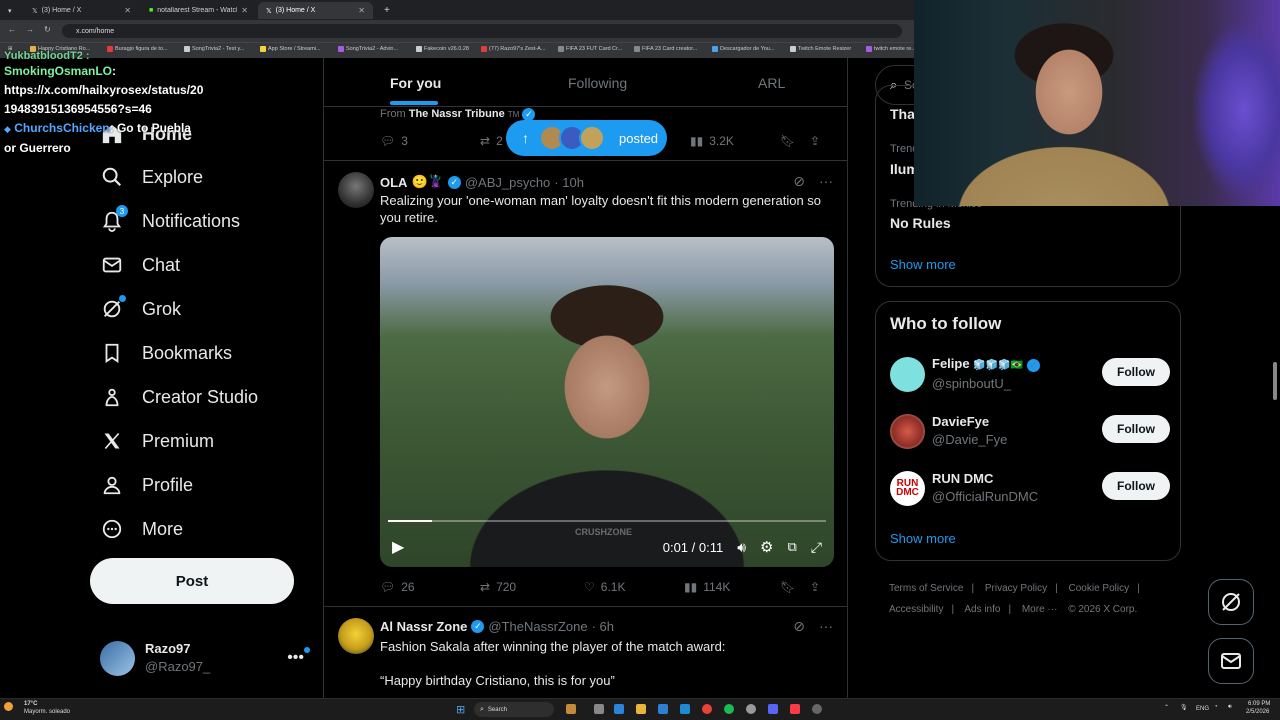 The height and width of the screenshot is (720, 1280). I want to click on retweet-button: ⇄ 720, so click(532, 587).